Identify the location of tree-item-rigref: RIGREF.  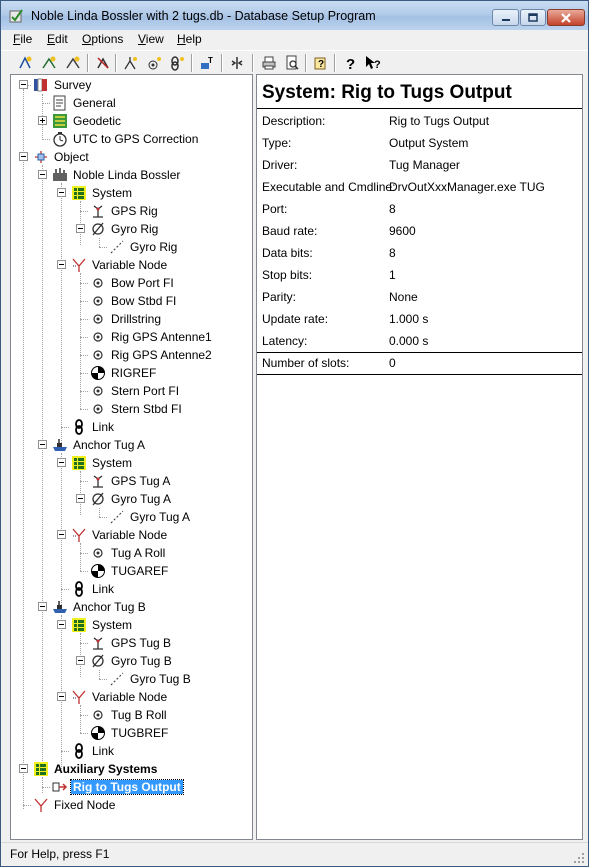
(131, 373).